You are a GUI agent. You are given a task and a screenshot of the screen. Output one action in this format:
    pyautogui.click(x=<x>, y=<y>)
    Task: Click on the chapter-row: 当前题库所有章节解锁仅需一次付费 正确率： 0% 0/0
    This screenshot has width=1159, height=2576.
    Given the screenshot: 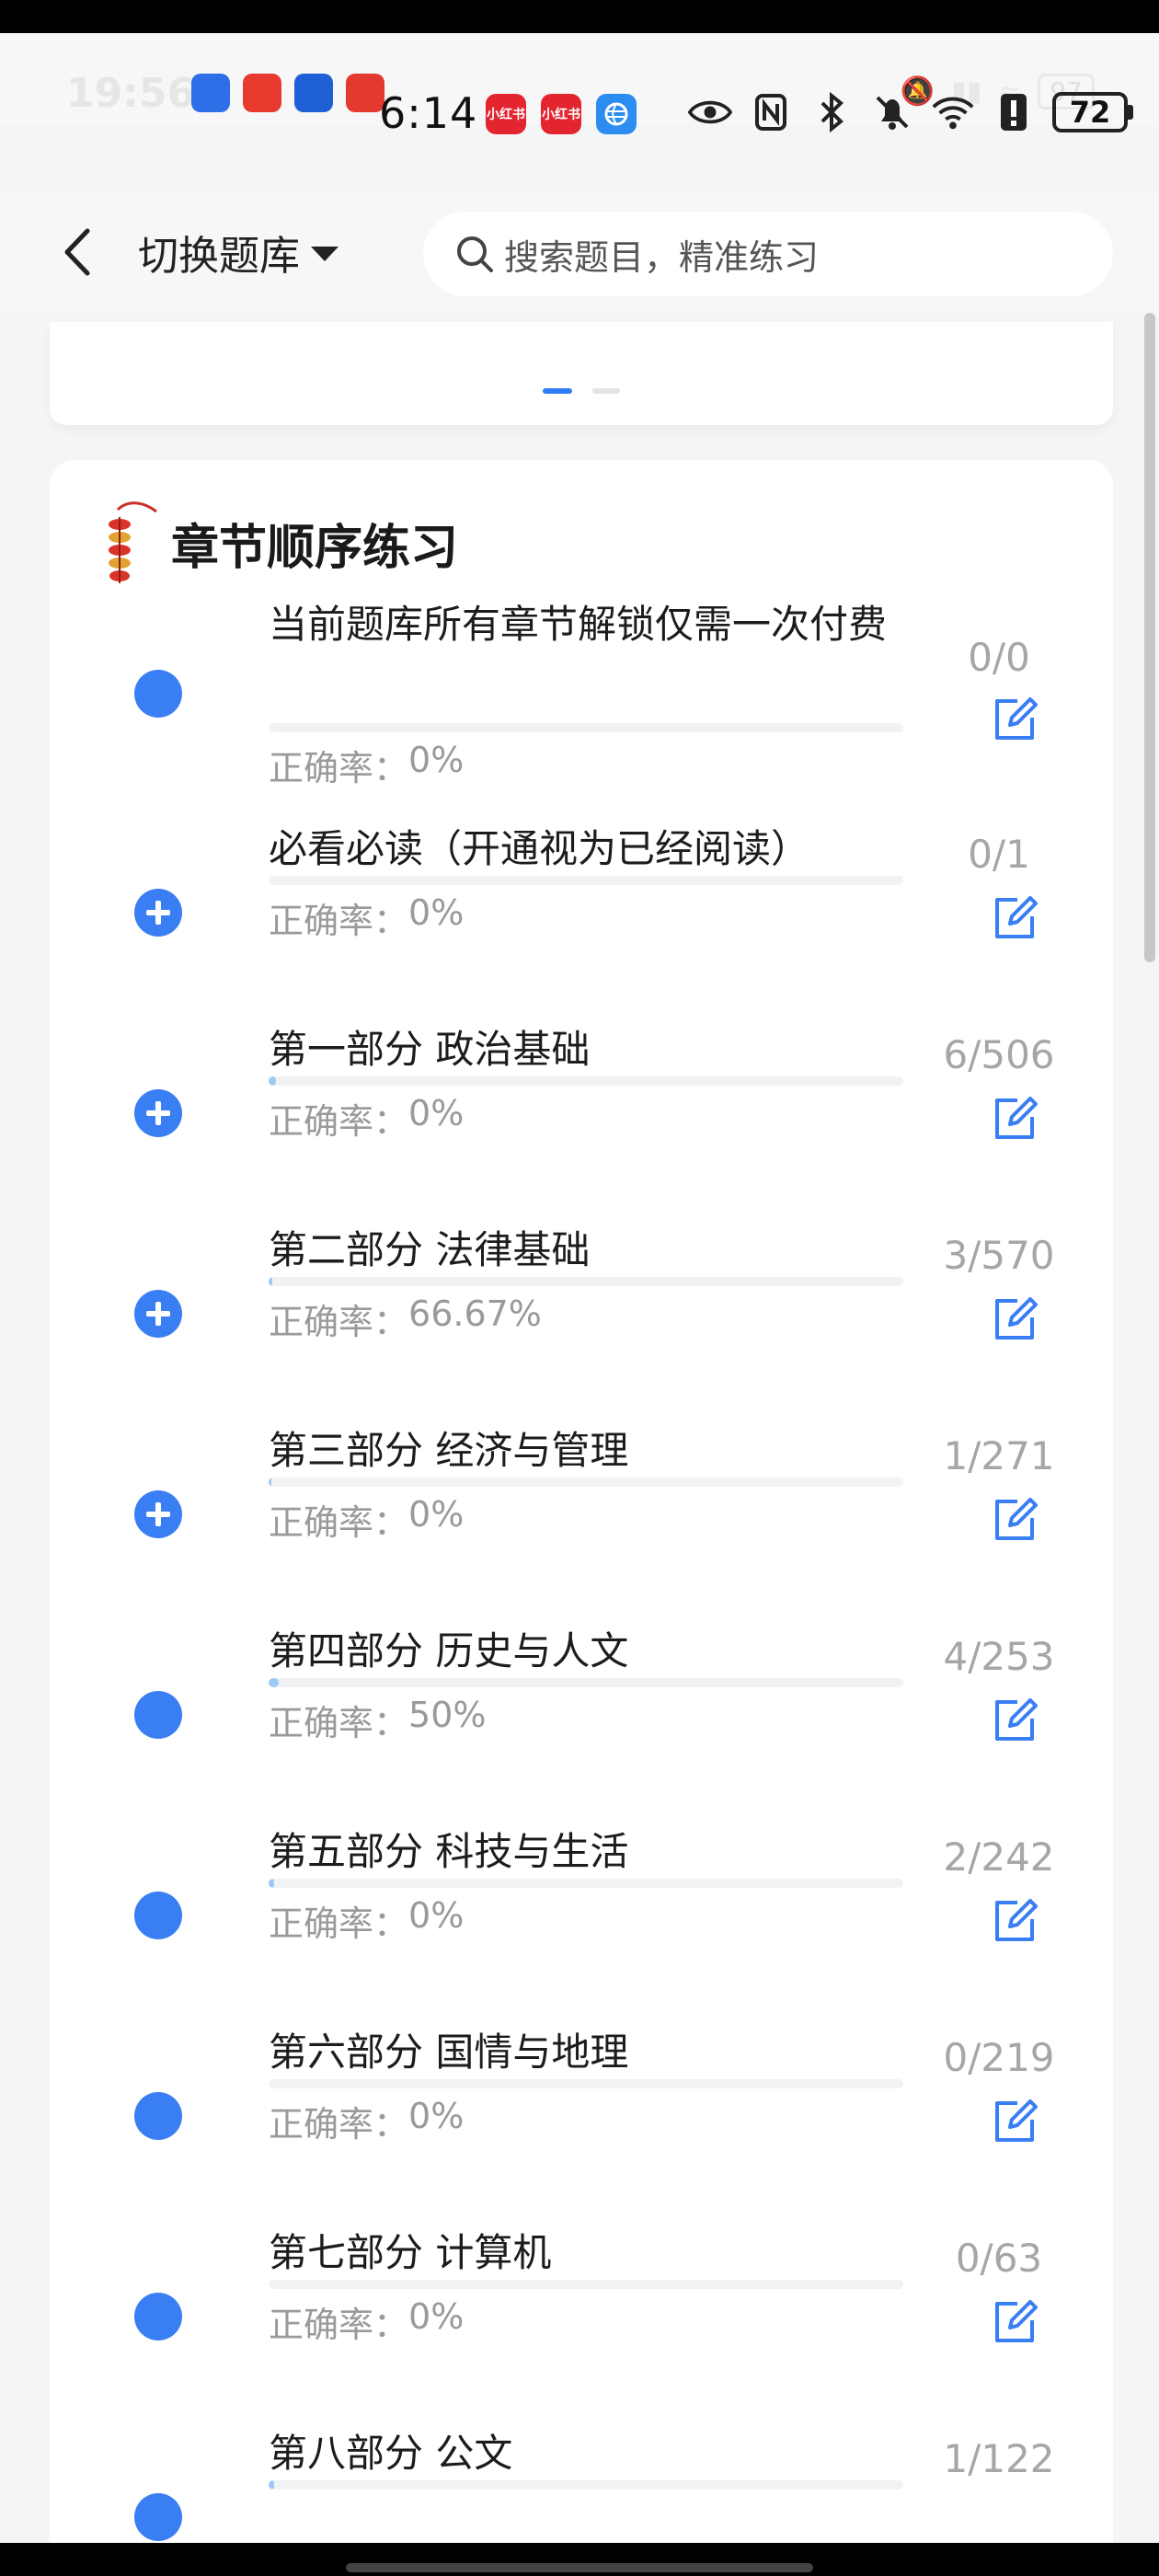 What is the action you would take?
    pyautogui.click(x=581, y=698)
    